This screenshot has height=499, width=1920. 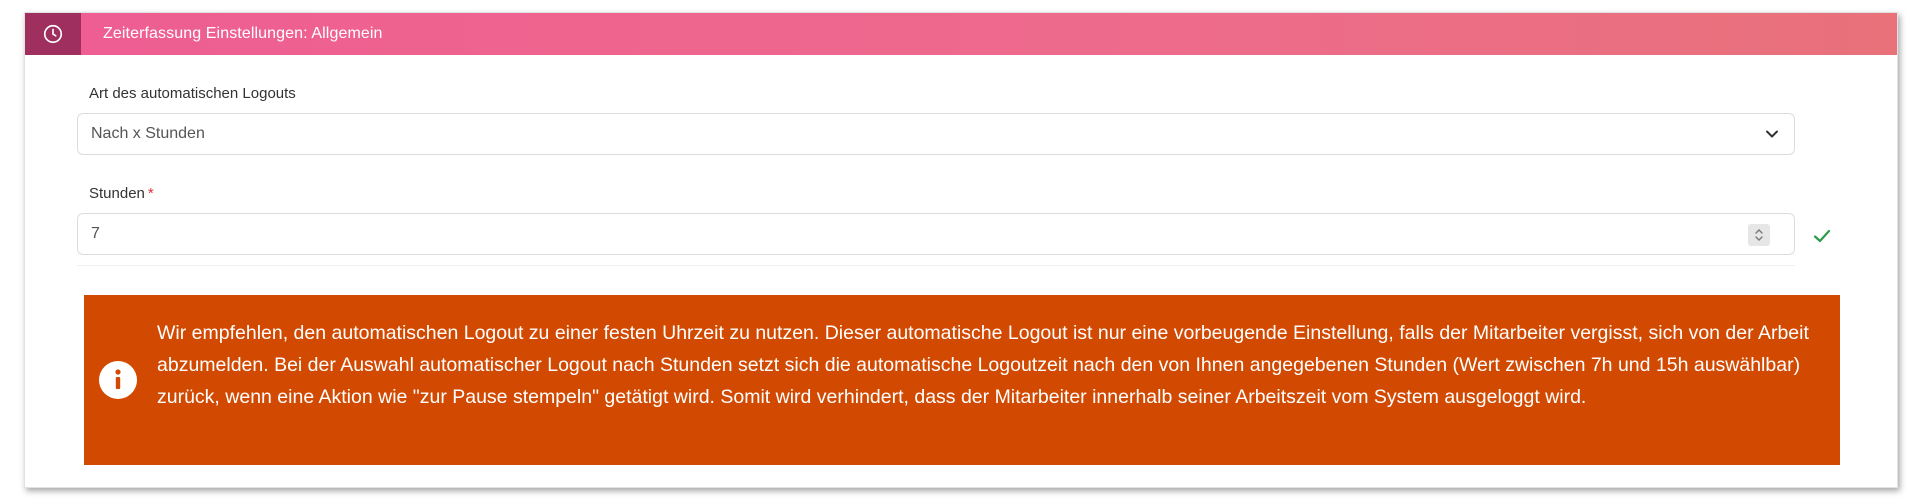 I want to click on header-icon-box, so click(x=53, y=34).